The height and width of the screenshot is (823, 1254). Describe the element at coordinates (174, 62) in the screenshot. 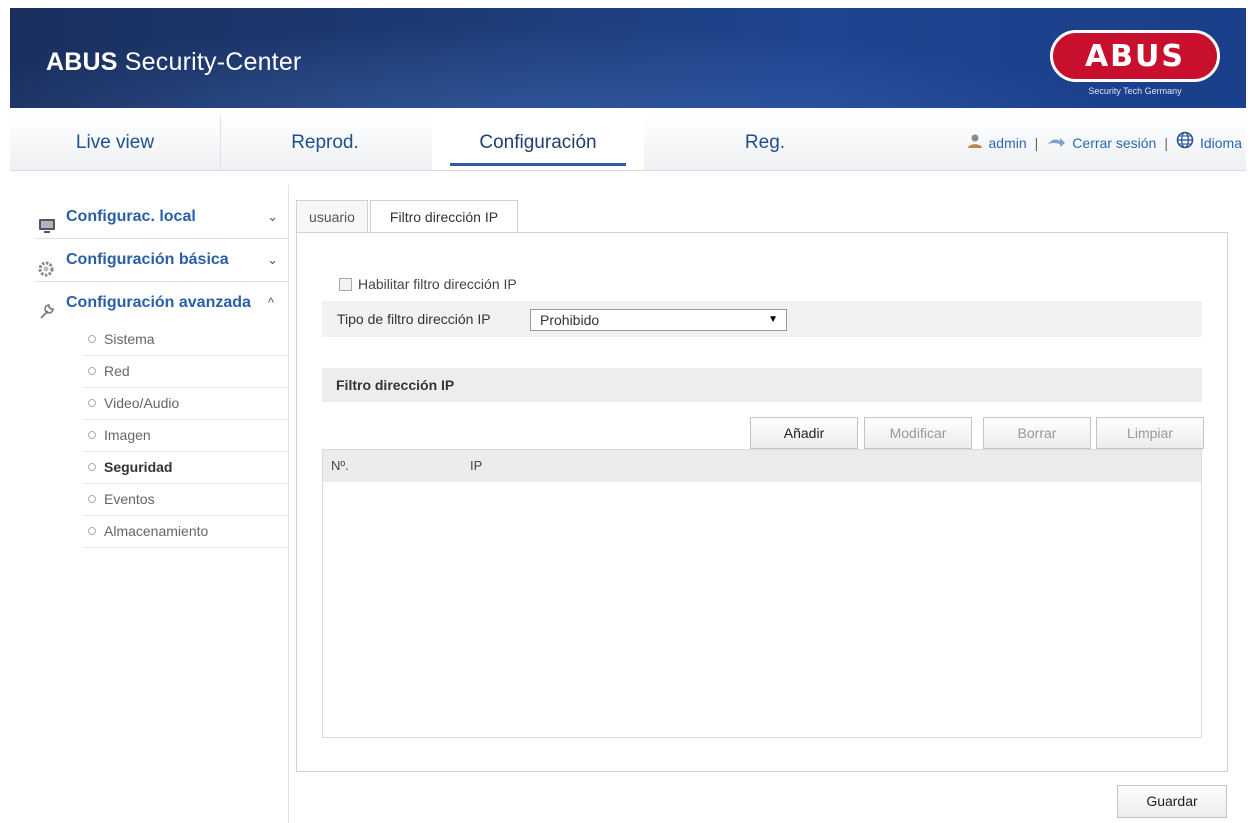

I see `app-title: ABUS Security-Center` at that location.